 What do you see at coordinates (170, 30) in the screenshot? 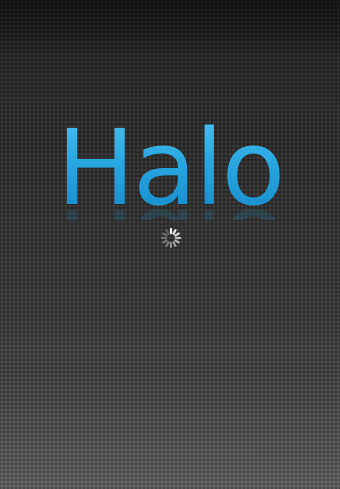
I see `top-shade` at bounding box center [170, 30].